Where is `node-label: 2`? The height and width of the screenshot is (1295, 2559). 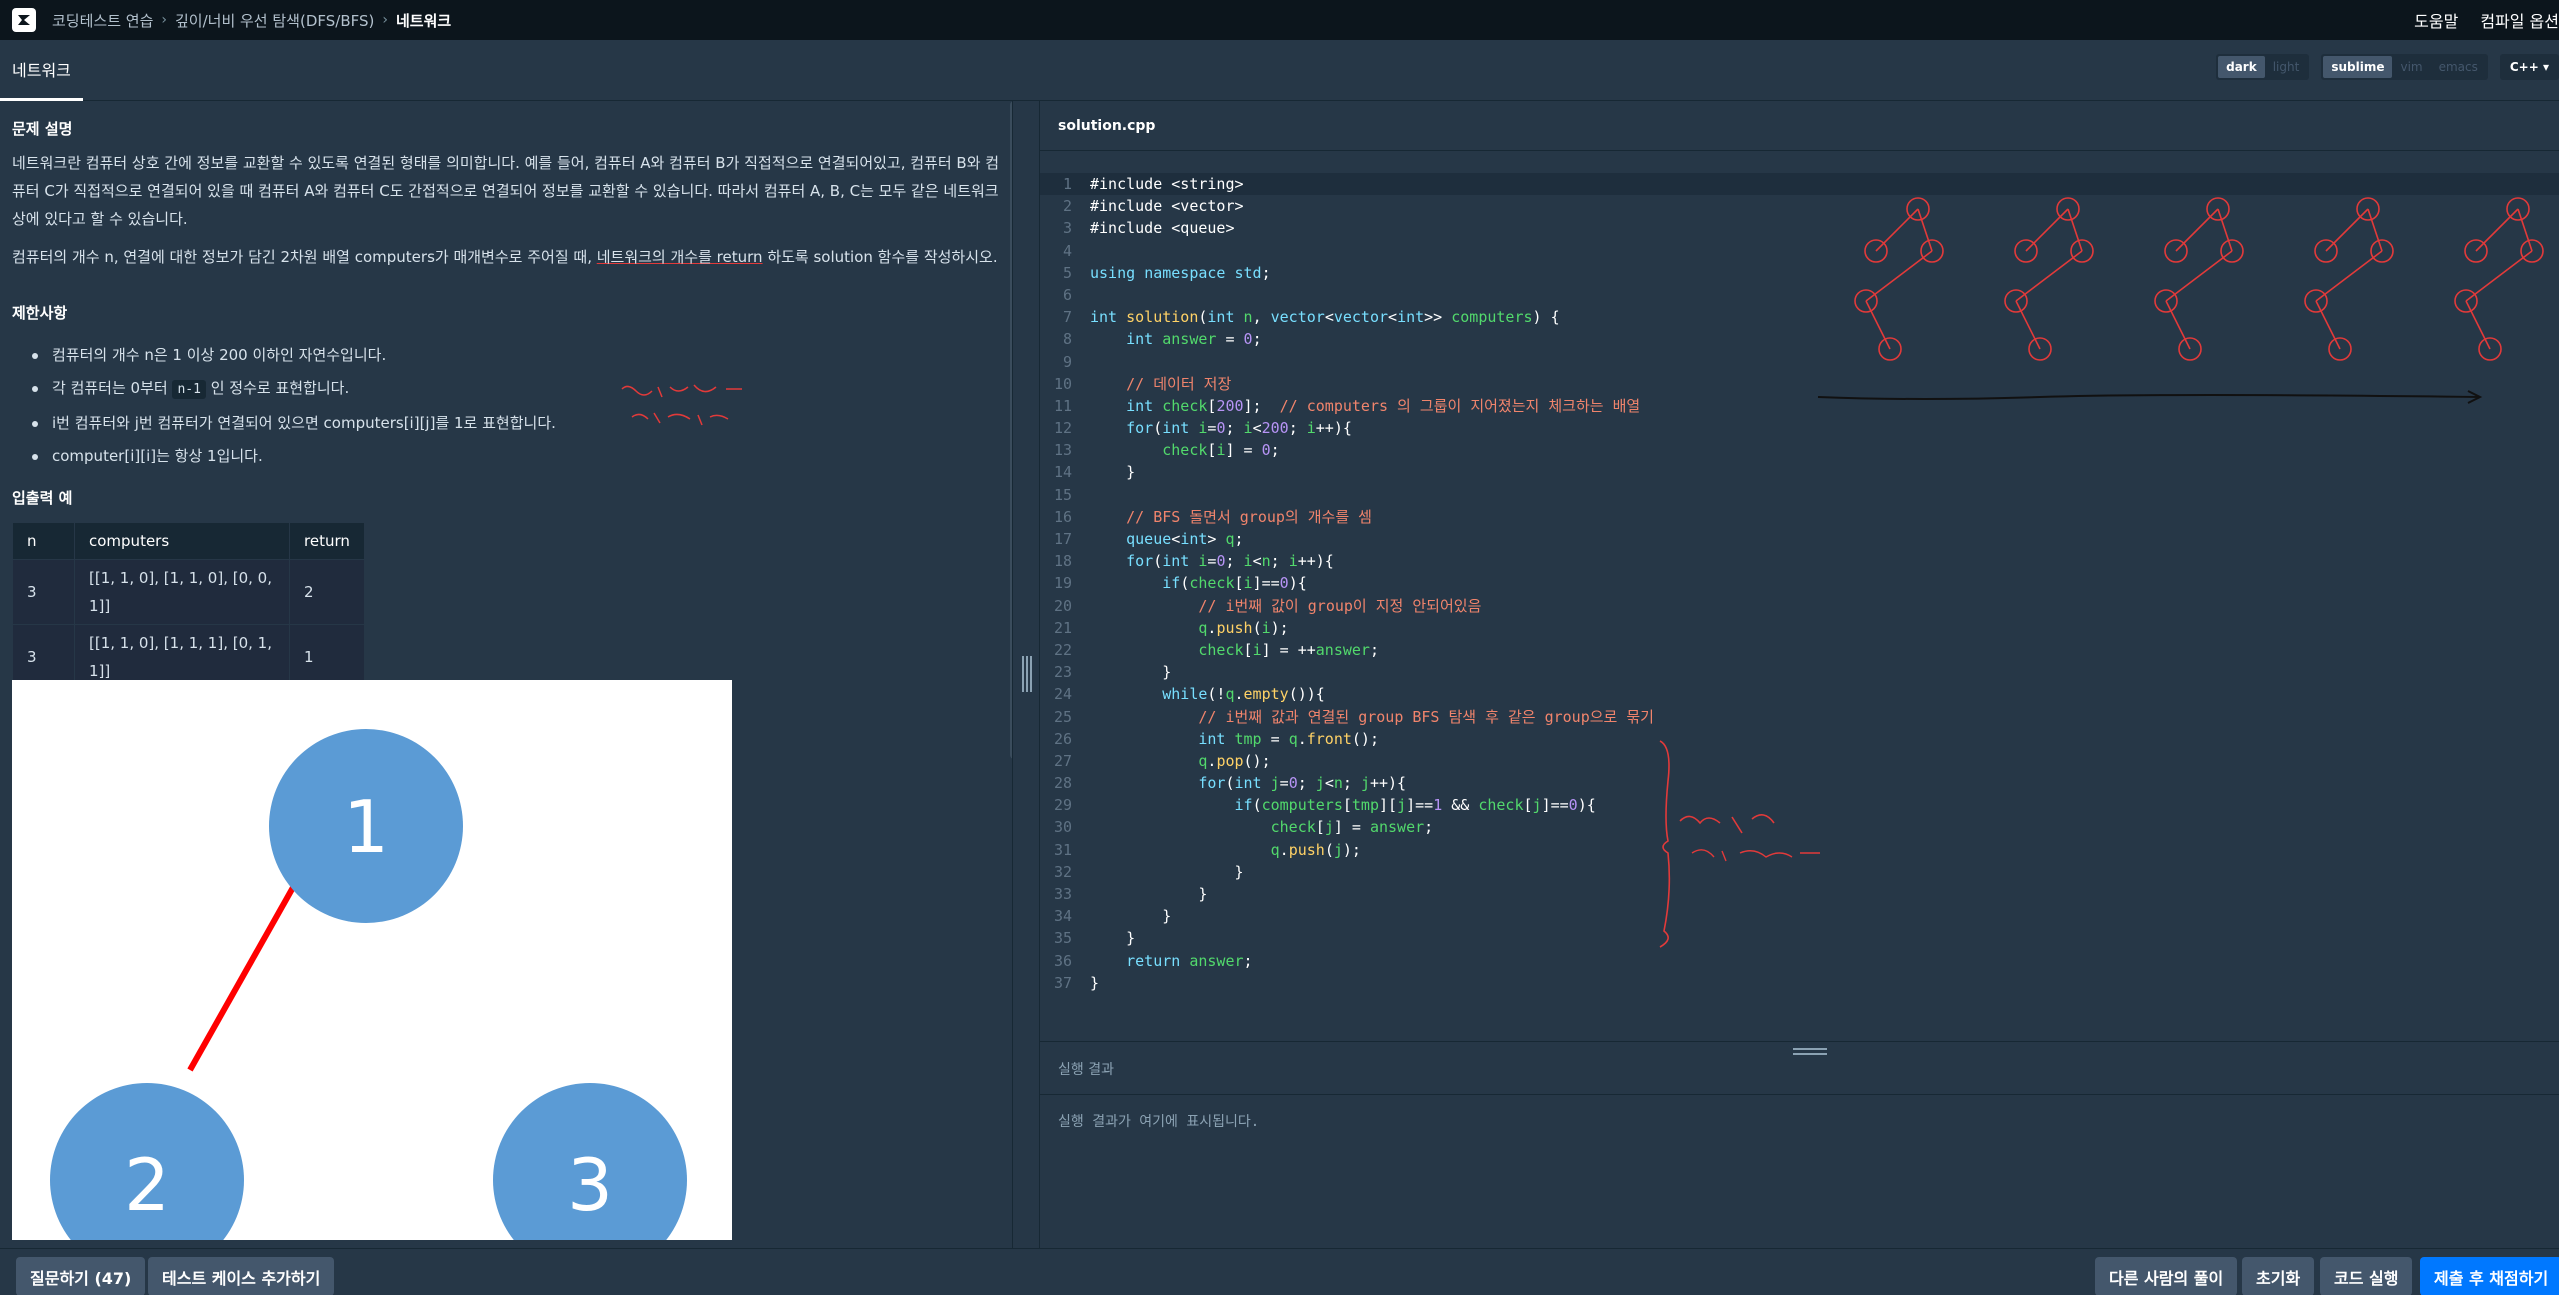 node-label: 2 is located at coordinates (147, 1185).